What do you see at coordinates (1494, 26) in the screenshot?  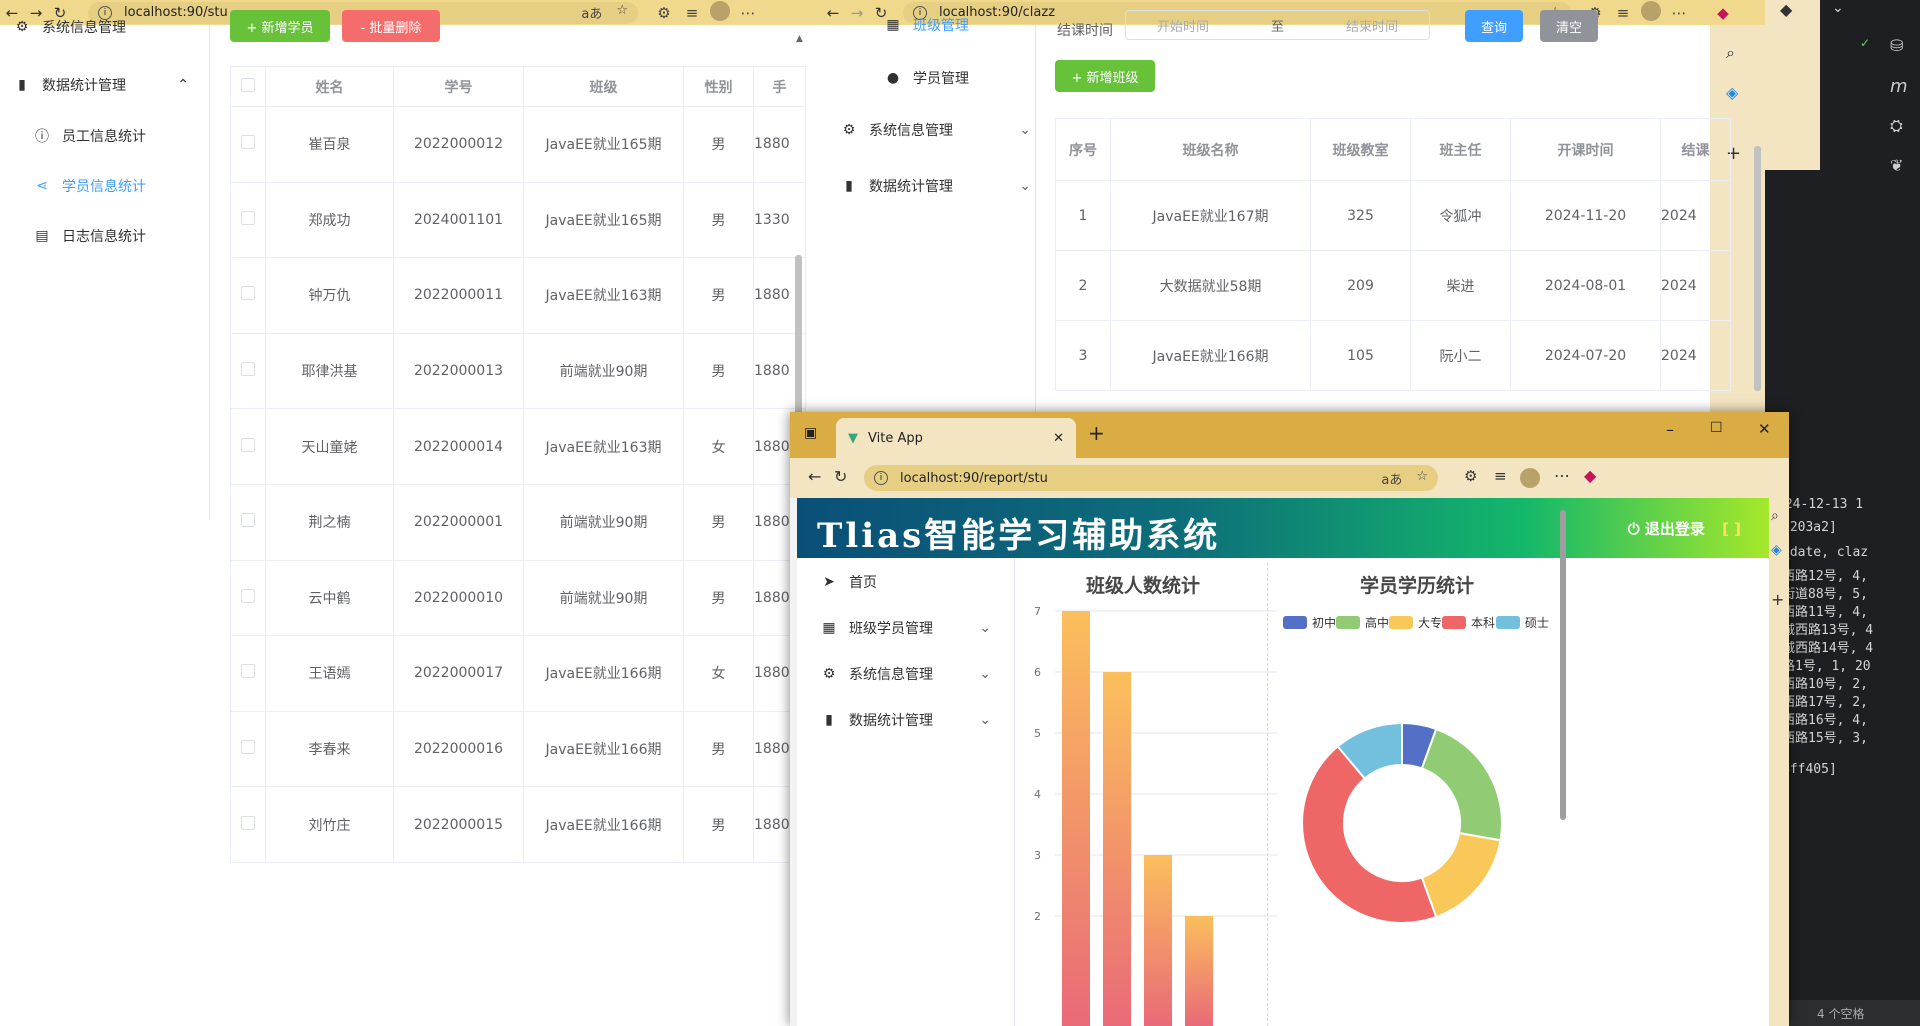 I see `query-button: 查询` at bounding box center [1494, 26].